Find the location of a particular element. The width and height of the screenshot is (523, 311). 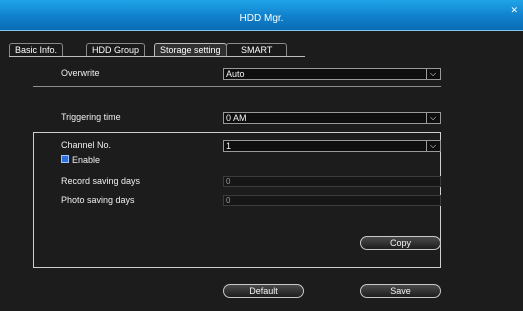

channel-no-select: 1 ⌵ is located at coordinates (332, 146).